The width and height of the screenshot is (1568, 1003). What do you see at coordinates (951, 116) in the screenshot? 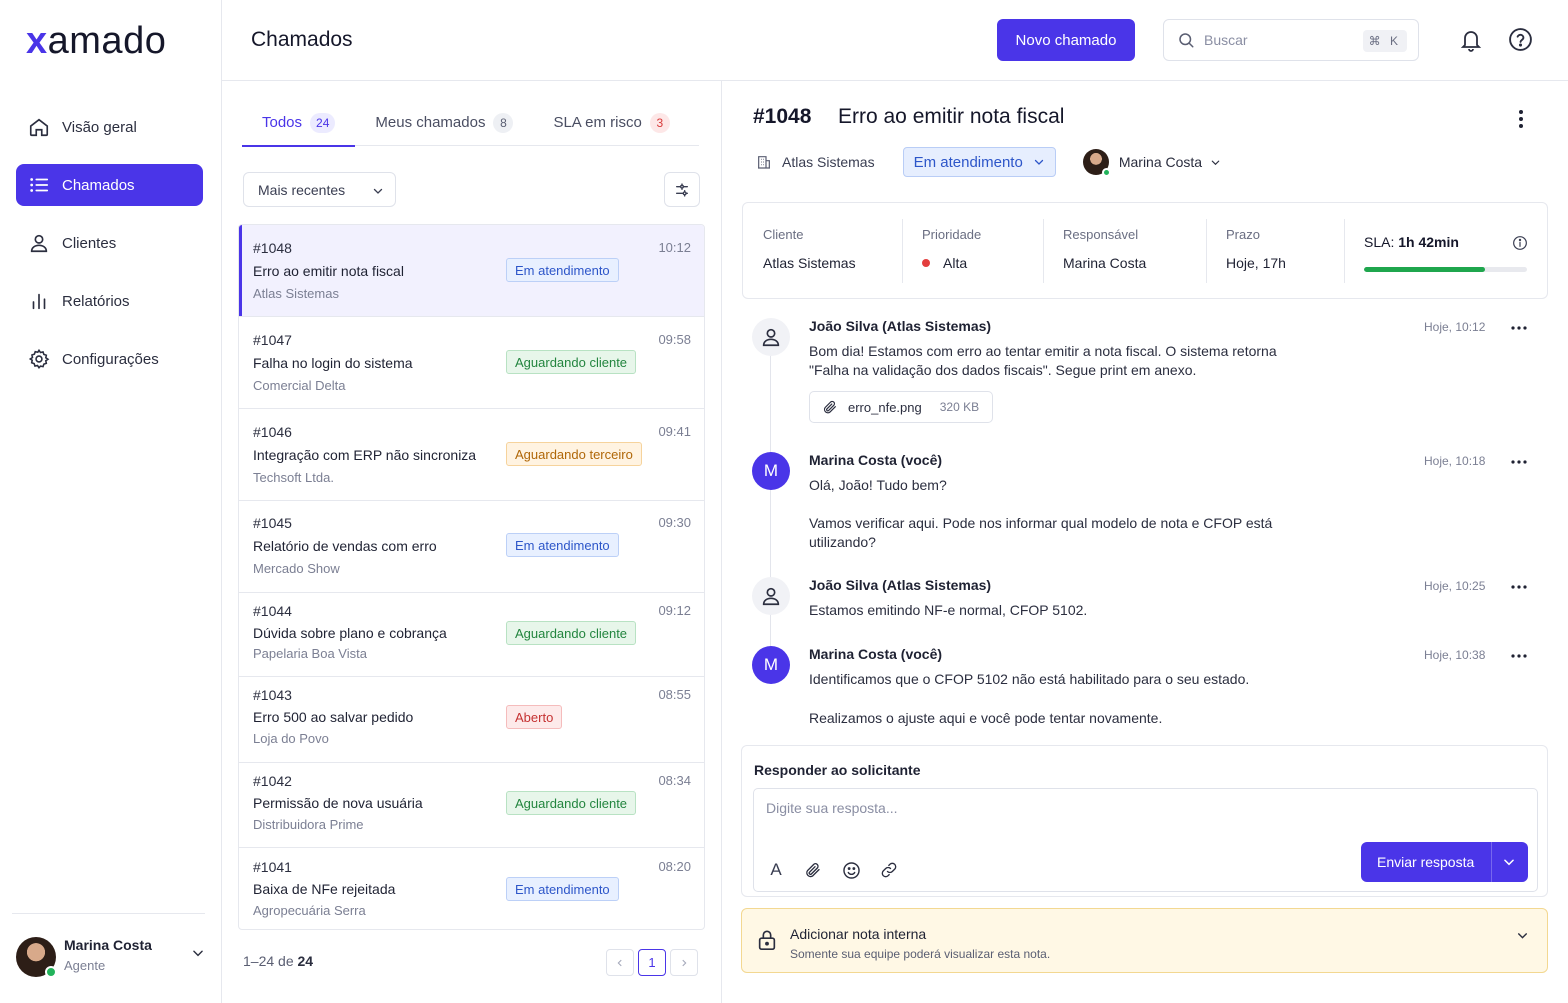
I see `ticket-title-heading: Erro ao emitir nota fiscal` at bounding box center [951, 116].